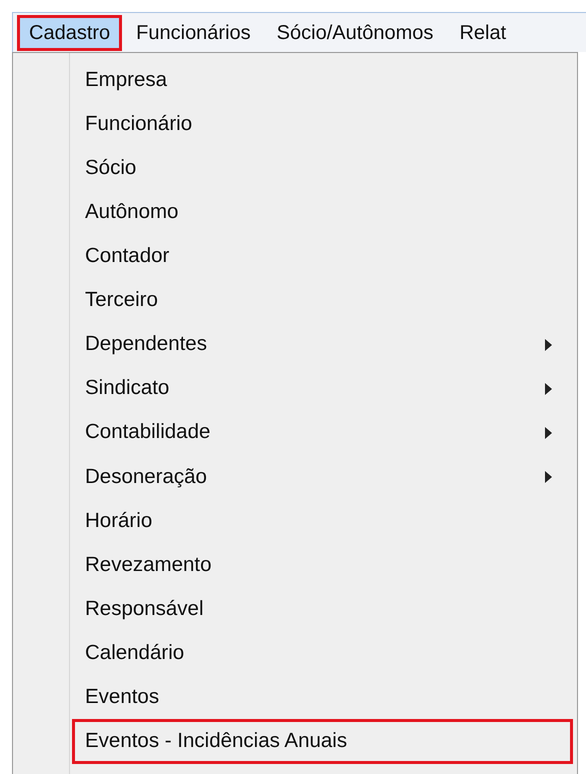  I want to click on menu-bar-item: Sócio/Autônomos, so click(355, 32).